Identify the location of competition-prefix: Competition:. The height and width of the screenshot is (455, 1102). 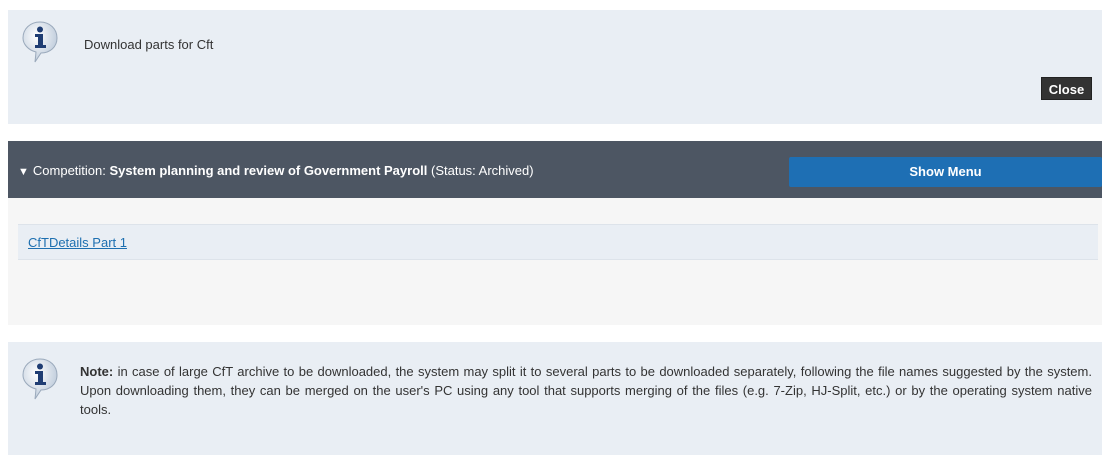
(69, 170).